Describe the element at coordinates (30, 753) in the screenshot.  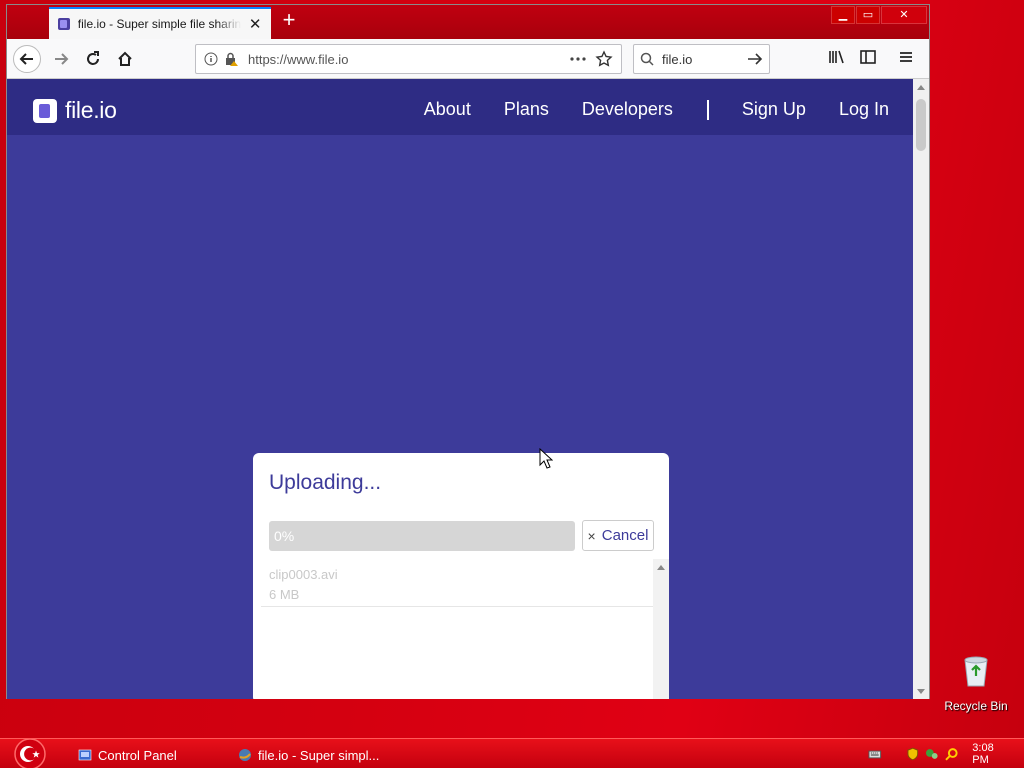
I see `start-button` at that location.